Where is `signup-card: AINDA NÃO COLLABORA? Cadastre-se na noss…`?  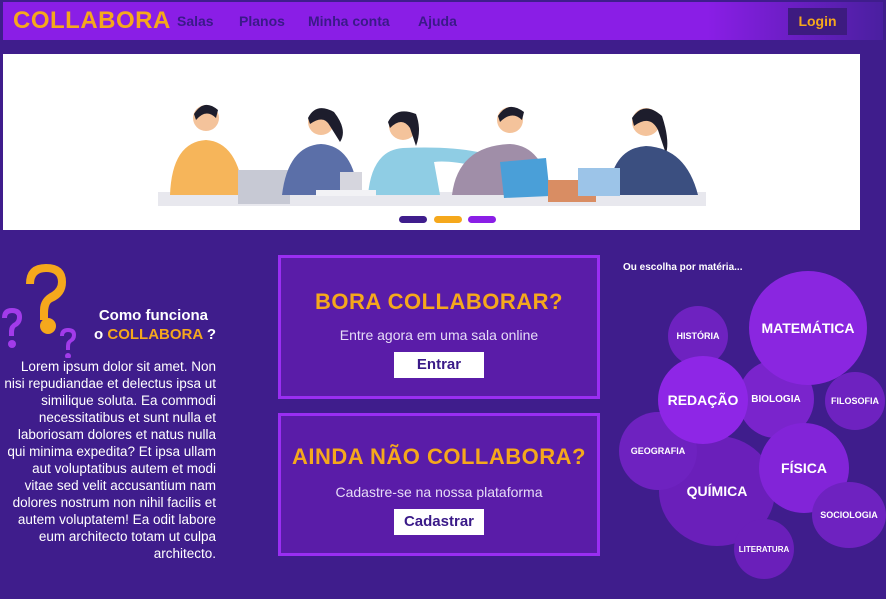
signup-card: AINDA NÃO COLLABORA? Cadastre-se na noss… is located at coordinates (439, 484).